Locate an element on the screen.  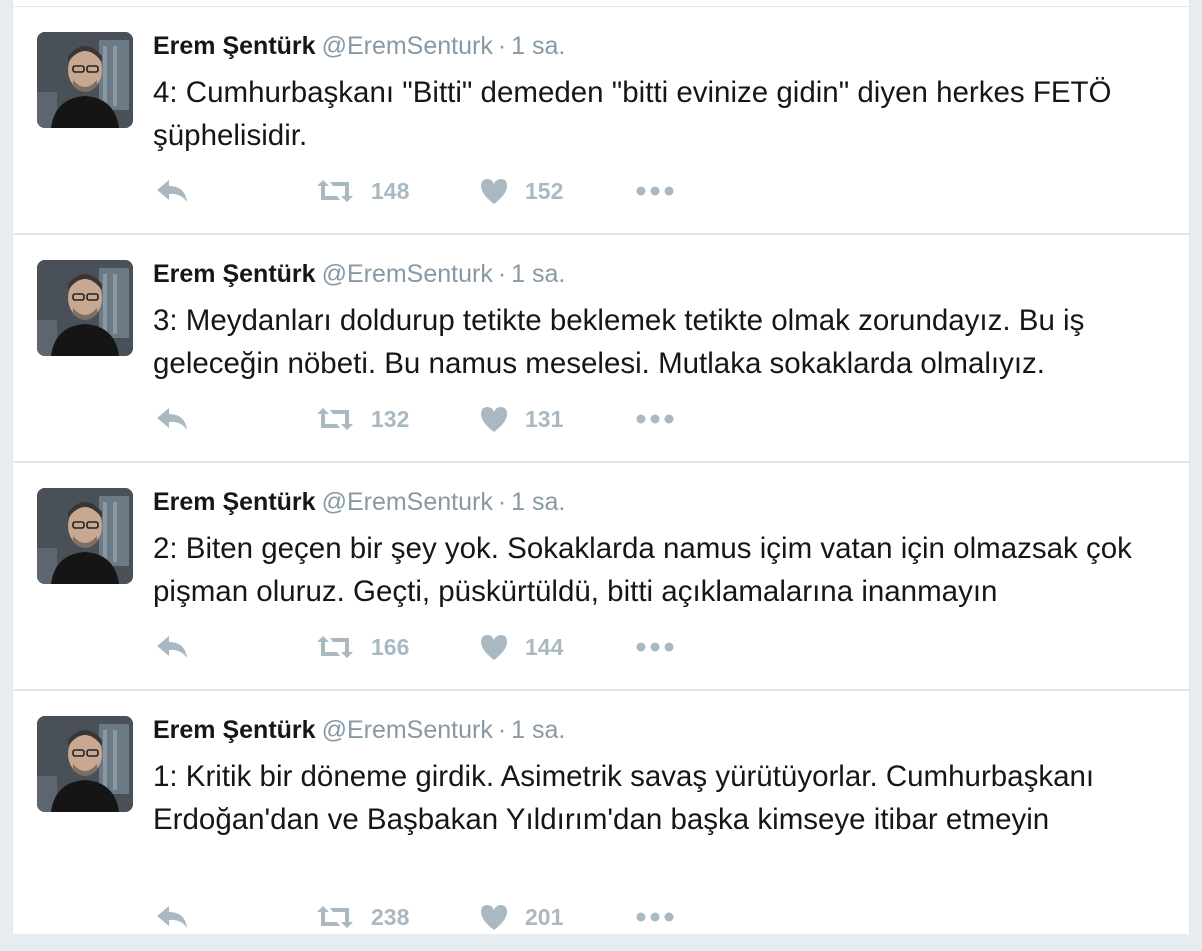
retweet-count: 238 is located at coordinates (390, 916).